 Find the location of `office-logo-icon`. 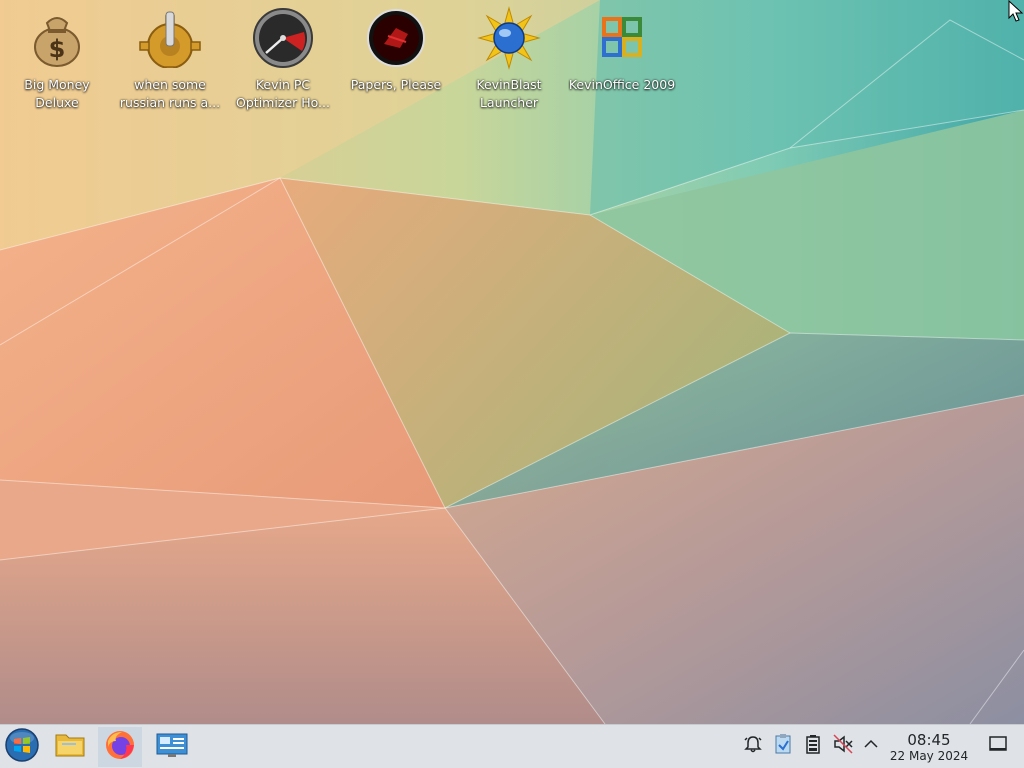

office-logo-icon is located at coordinates (622, 38).